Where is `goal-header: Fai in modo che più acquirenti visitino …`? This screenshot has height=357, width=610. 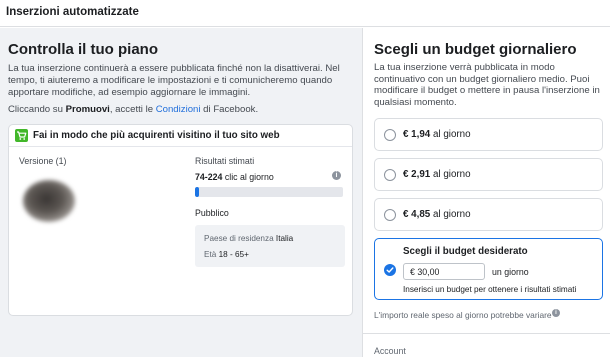 goal-header: Fai in modo che più acquirenti visitino … is located at coordinates (180, 136).